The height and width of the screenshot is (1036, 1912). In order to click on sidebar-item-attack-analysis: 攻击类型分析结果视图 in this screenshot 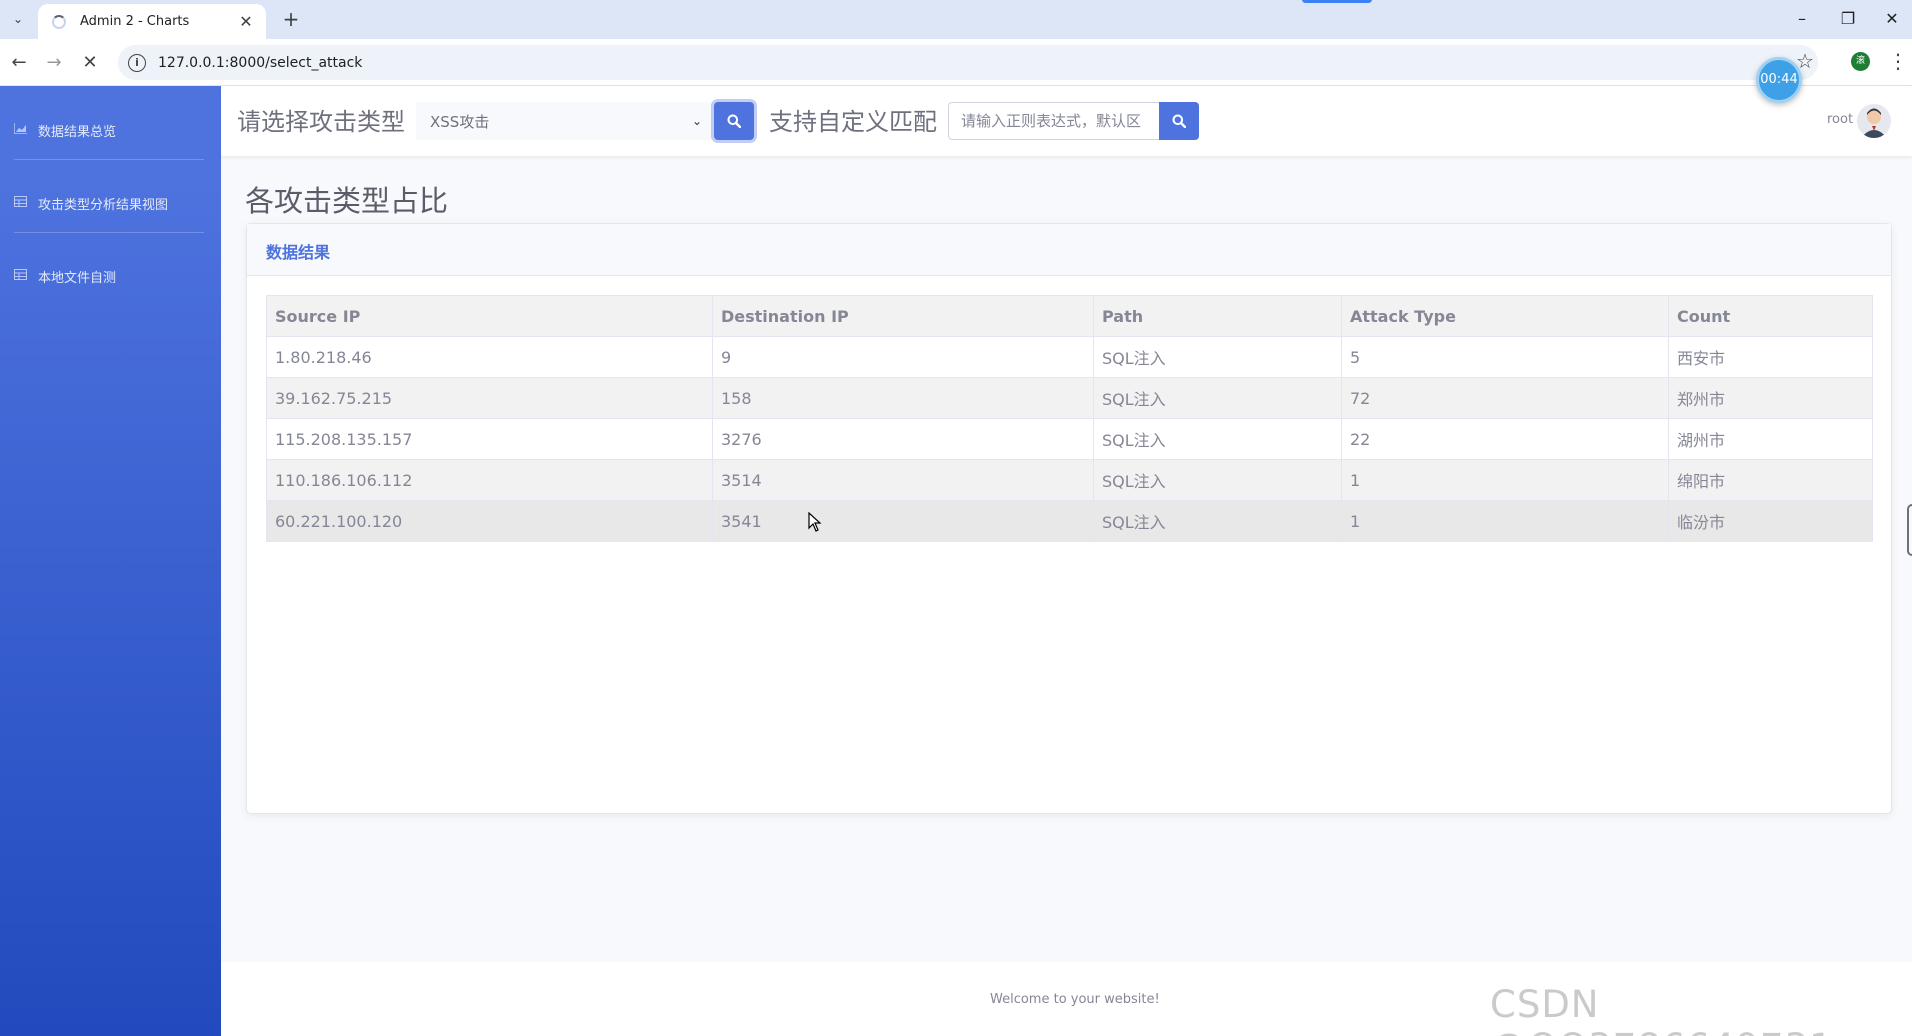, I will do `click(109, 203)`.